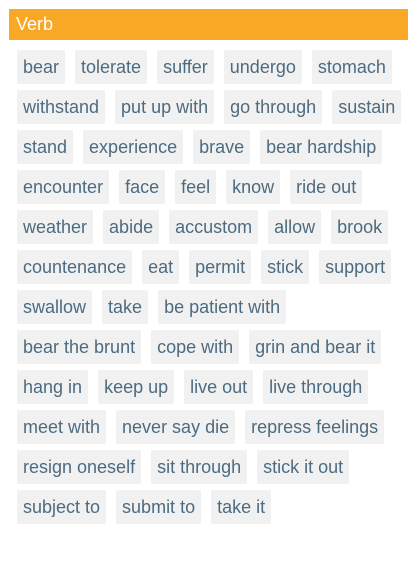 Image resolution: width=416 pixels, height=567 pixels. Describe the element at coordinates (351, 67) in the screenshot. I see `synonym-chip: stomach` at that location.